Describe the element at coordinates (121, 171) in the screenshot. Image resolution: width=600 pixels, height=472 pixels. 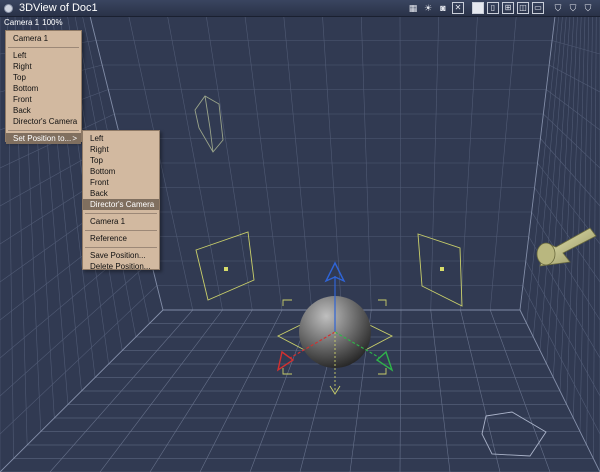
I see `submenu-item-bottom: Bottom` at that location.